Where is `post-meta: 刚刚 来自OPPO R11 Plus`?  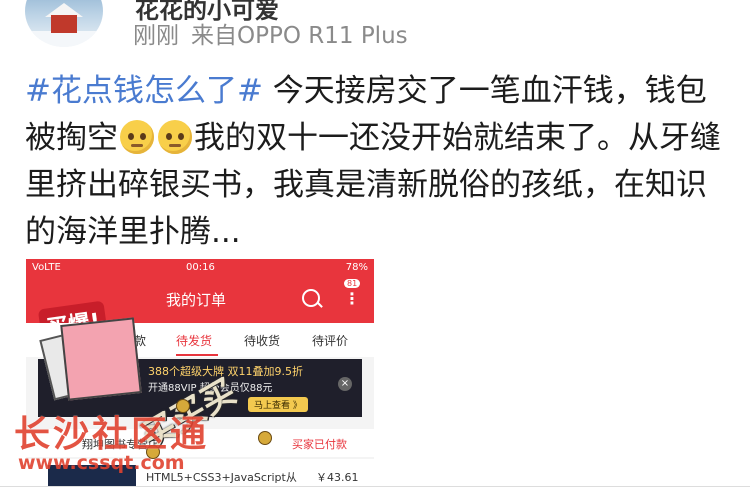 post-meta: 刚刚 来自OPPO R11 Plus is located at coordinates (270, 33).